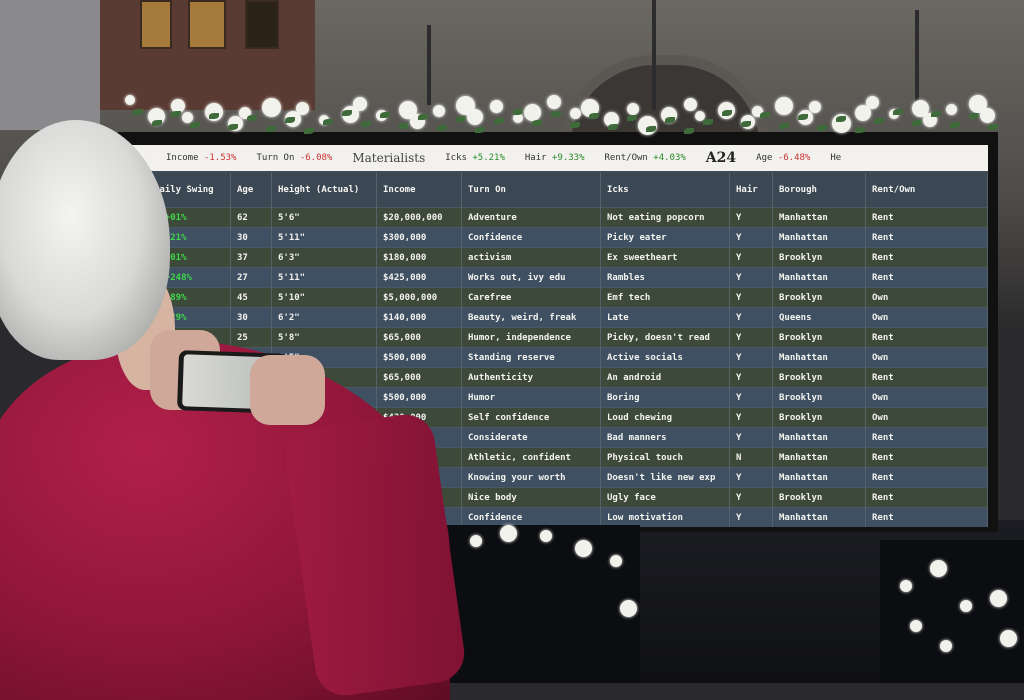  Describe the element at coordinates (665, 377) in the screenshot. I see `table-cell: An android` at that location.